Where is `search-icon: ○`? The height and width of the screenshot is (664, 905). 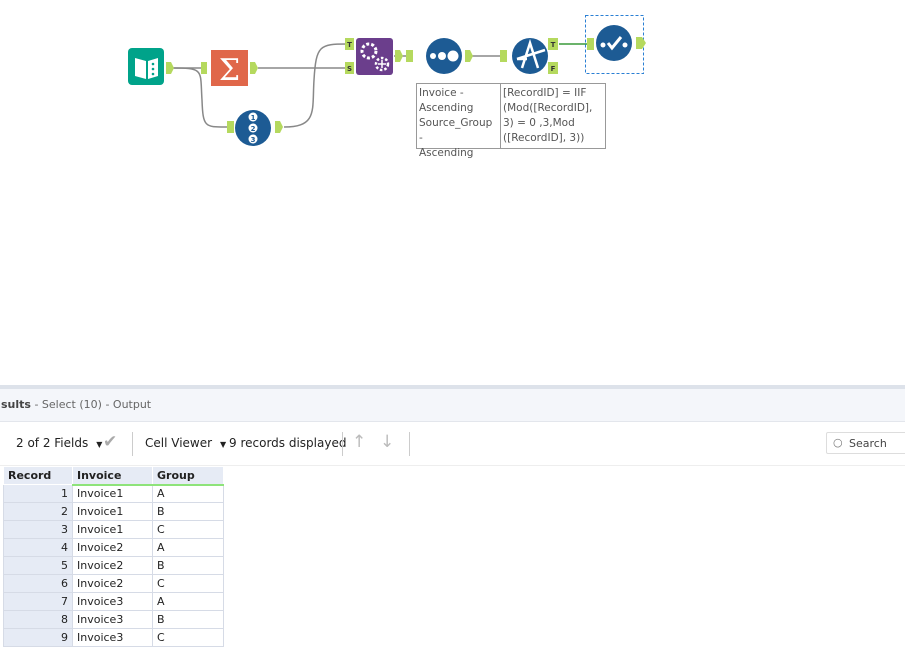
search-icon: ○ is located at coordinates (838, 442).